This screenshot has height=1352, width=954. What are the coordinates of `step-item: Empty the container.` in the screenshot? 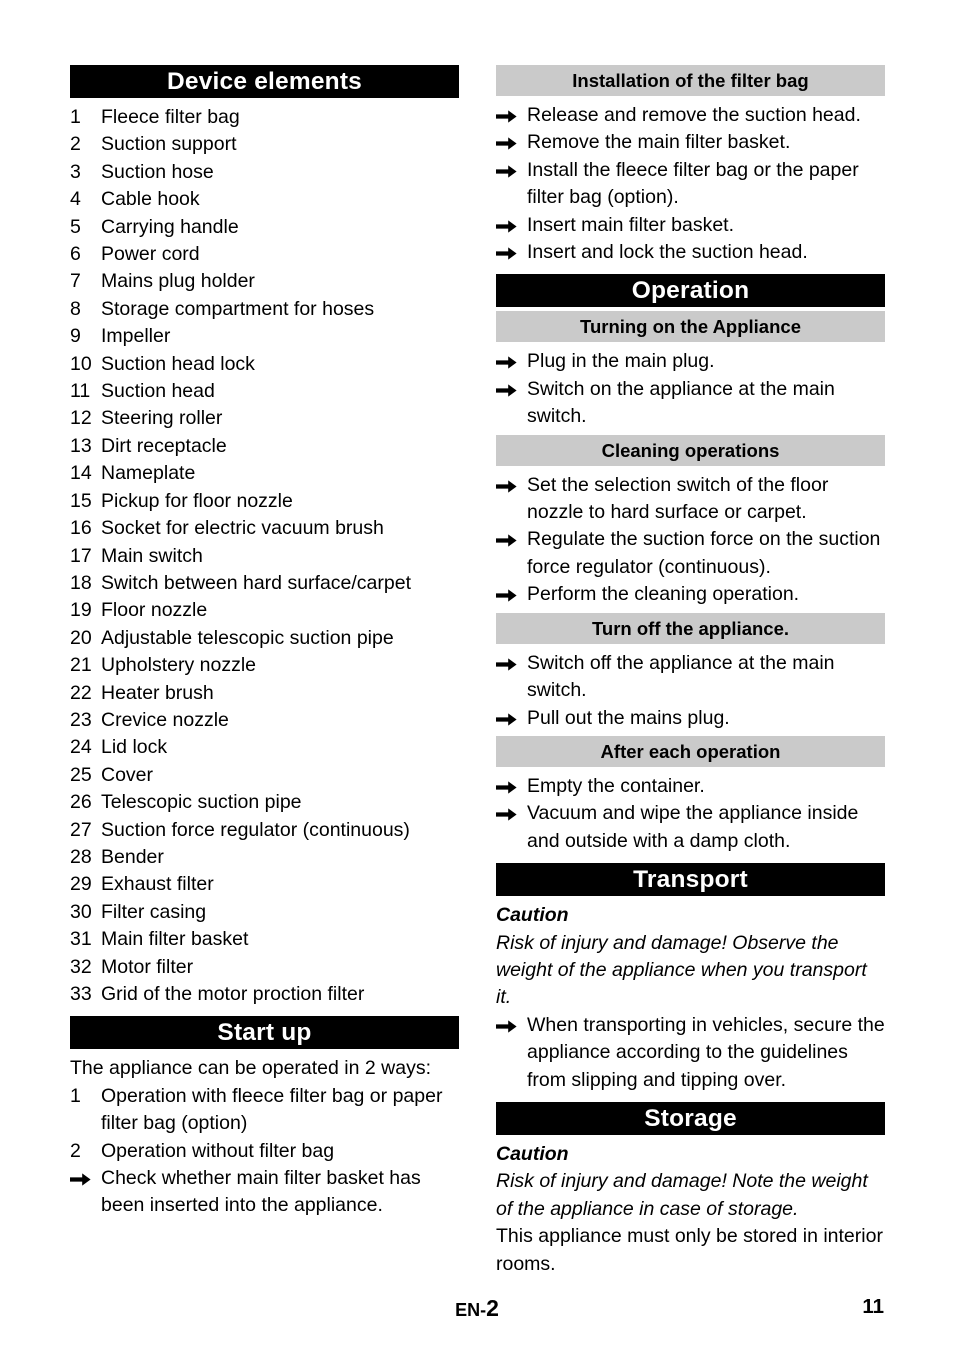 It's located at (690, 786).